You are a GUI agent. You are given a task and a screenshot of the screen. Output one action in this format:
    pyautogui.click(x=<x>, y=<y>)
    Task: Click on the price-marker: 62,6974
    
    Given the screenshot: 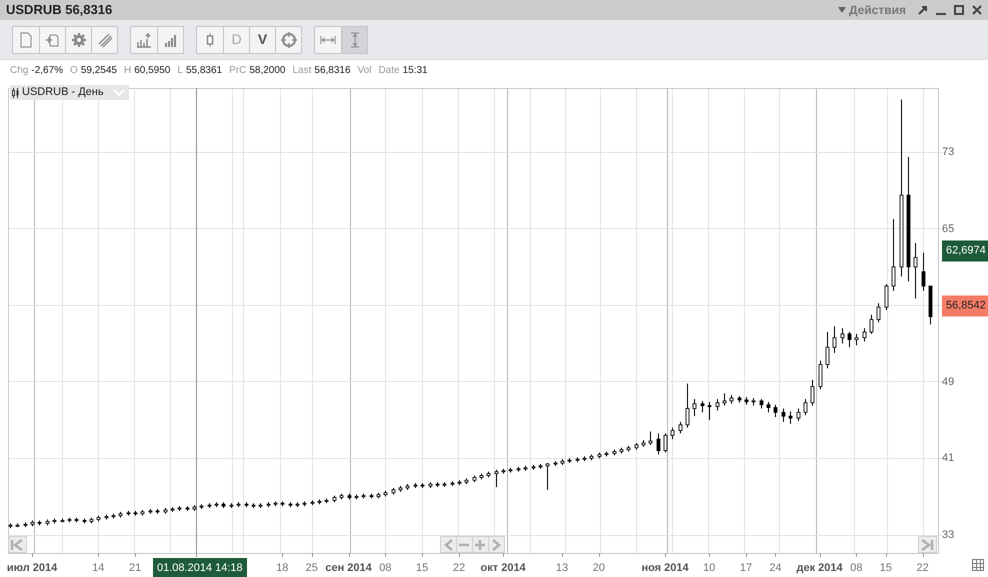 What is the action you would take?
    pyautogui.click(x=965, y=251)
    